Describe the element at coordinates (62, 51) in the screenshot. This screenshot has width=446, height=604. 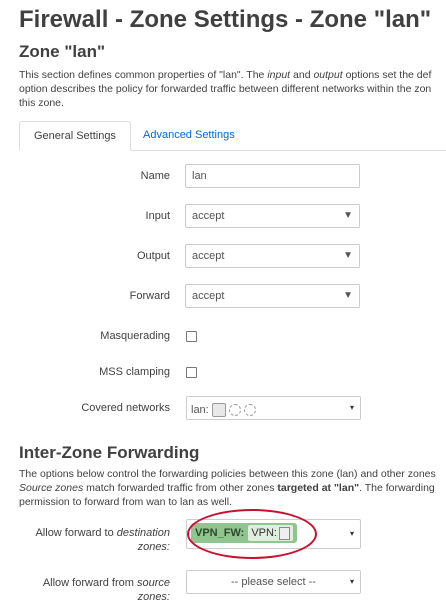
I see `zone-heading: Zone "lan"` at that location.